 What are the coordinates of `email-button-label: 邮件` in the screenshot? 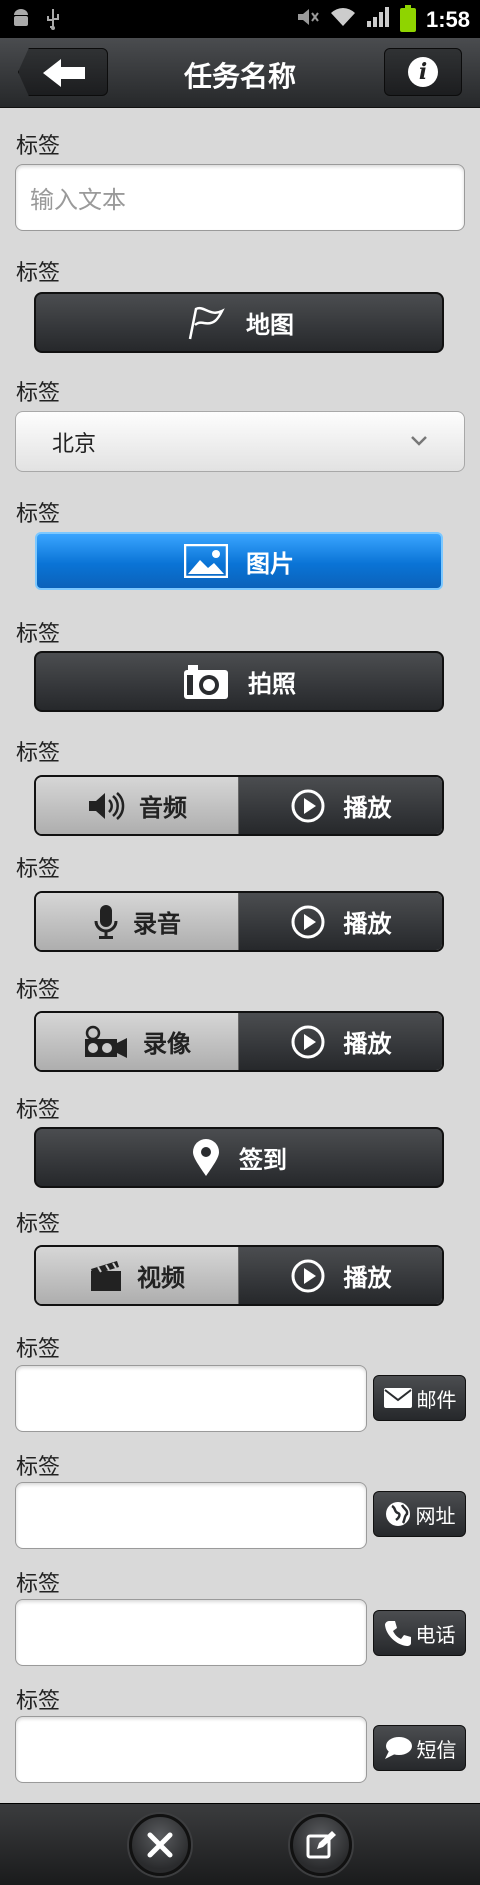 It's located at (436, 1400).